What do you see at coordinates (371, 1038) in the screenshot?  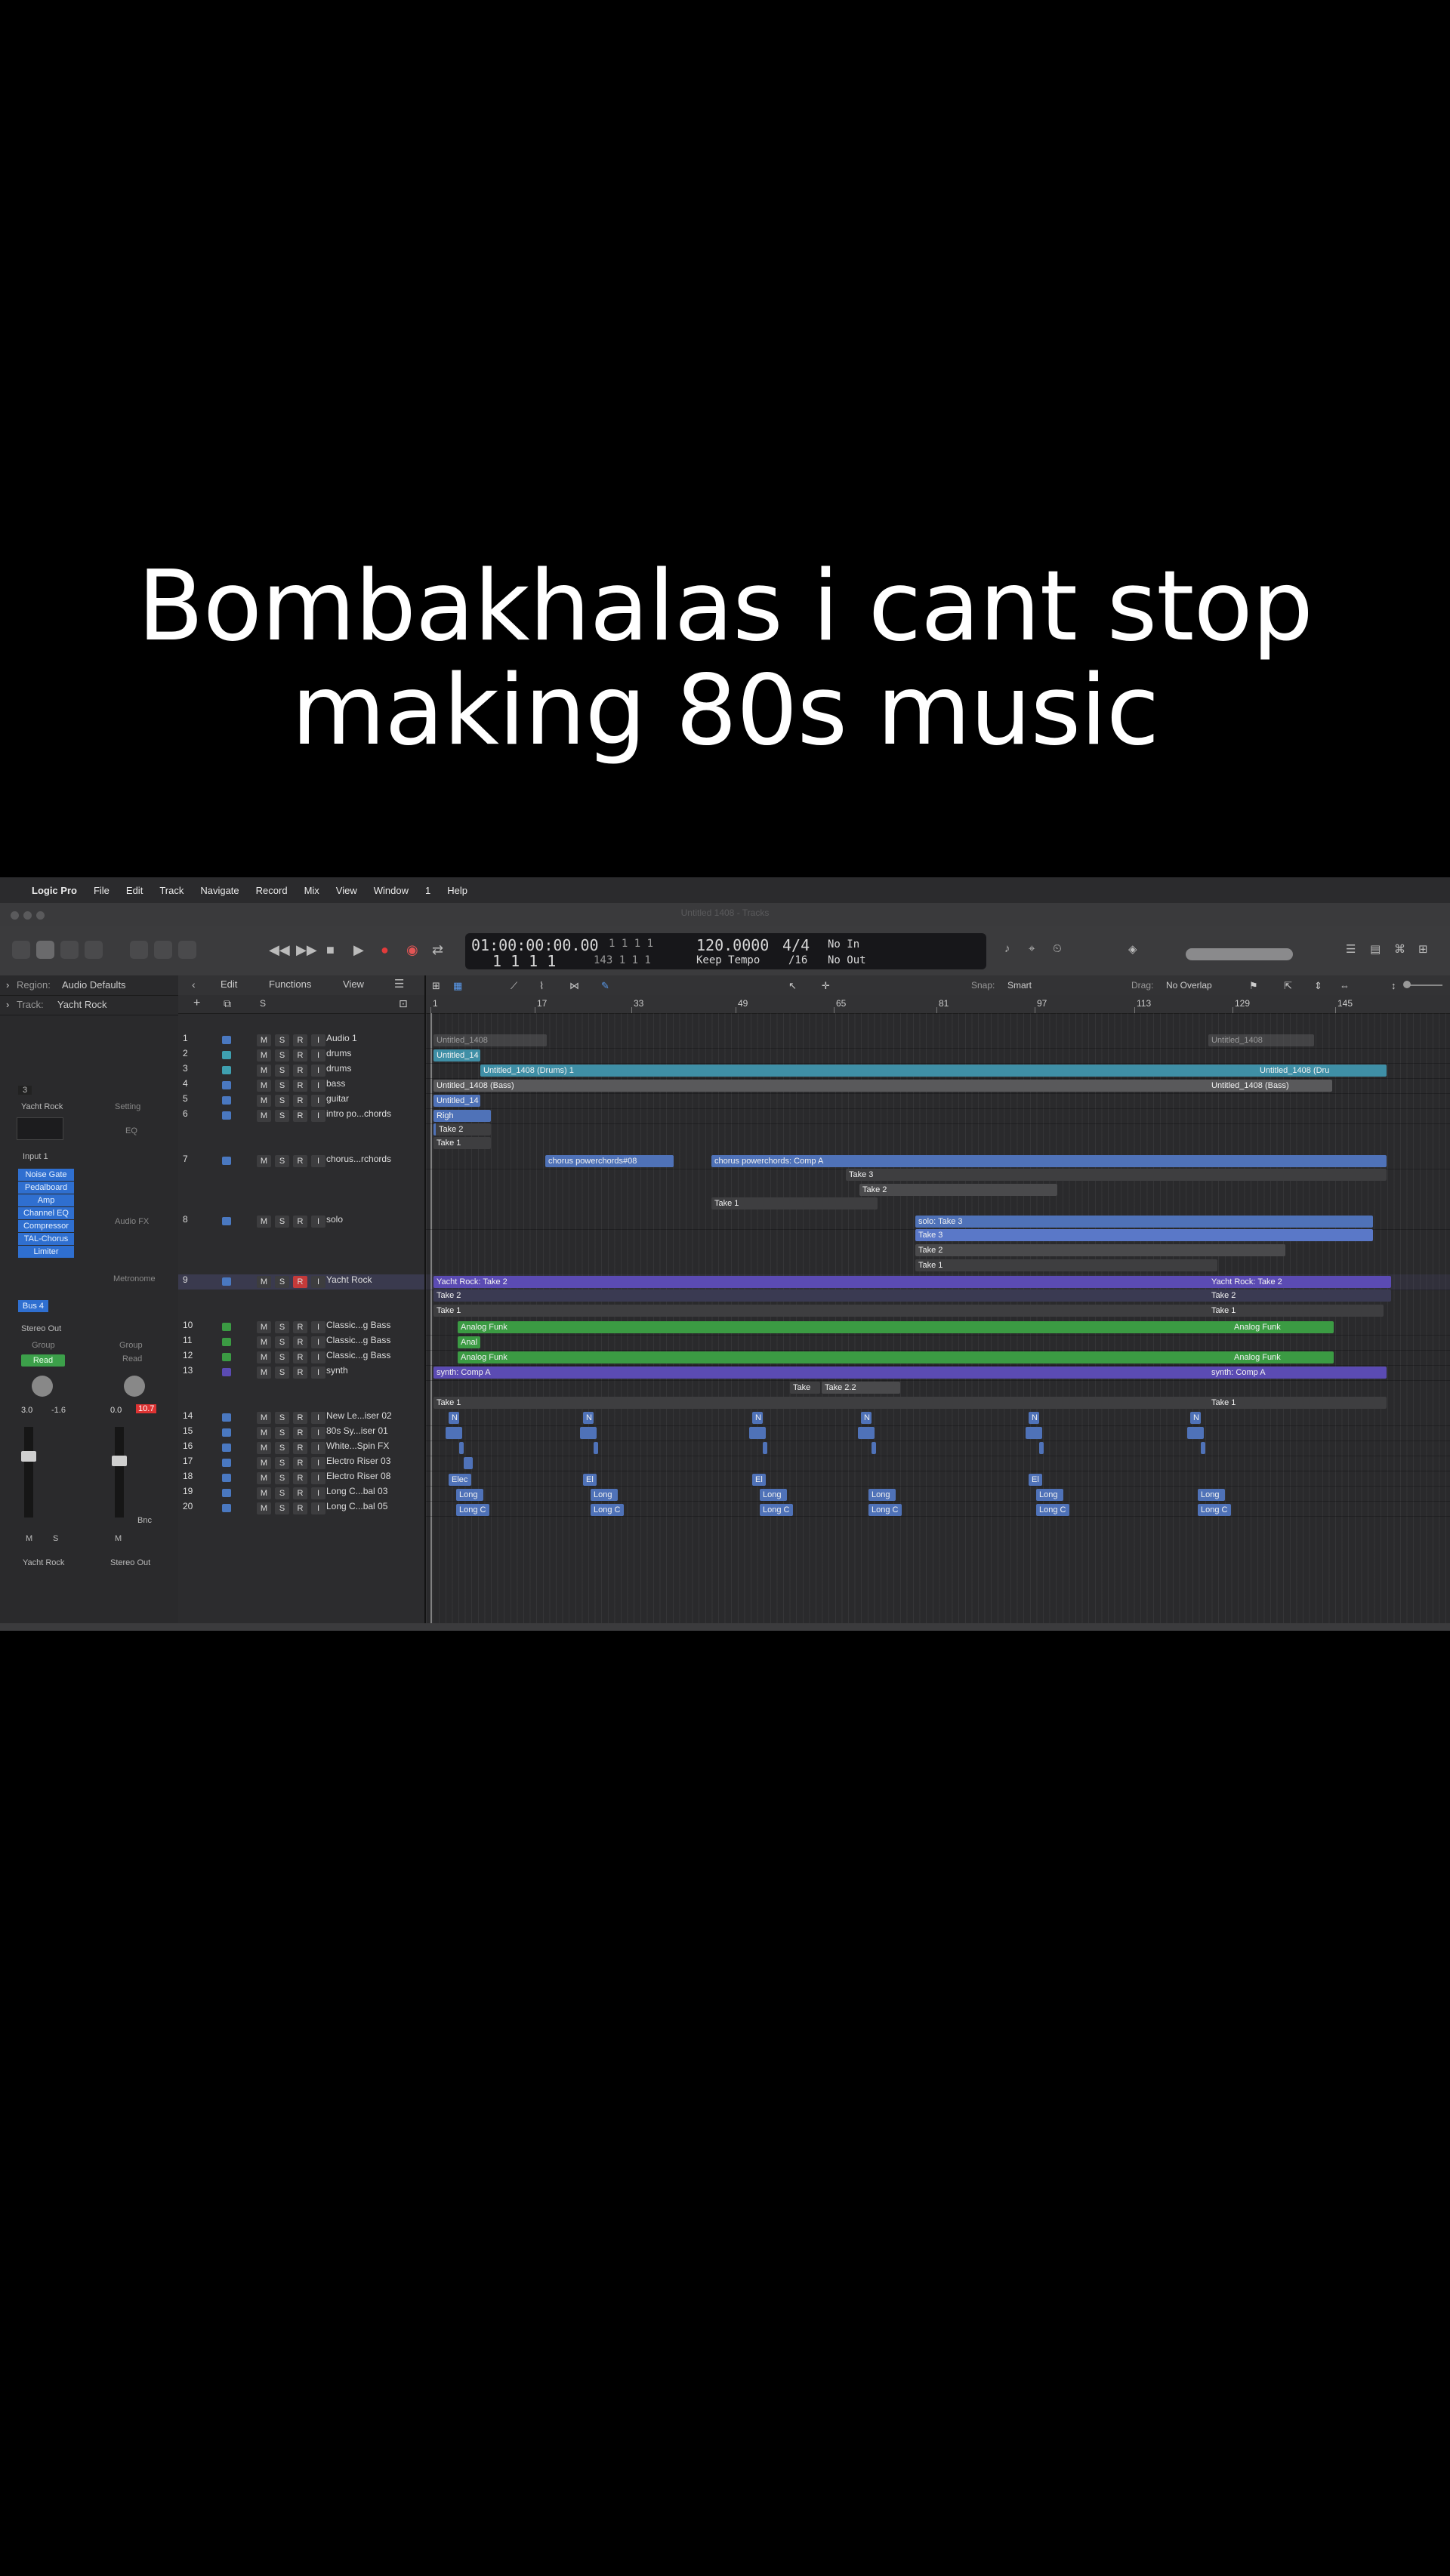 I see `track-name: Audio 1` at bounding box center [371, 1038].